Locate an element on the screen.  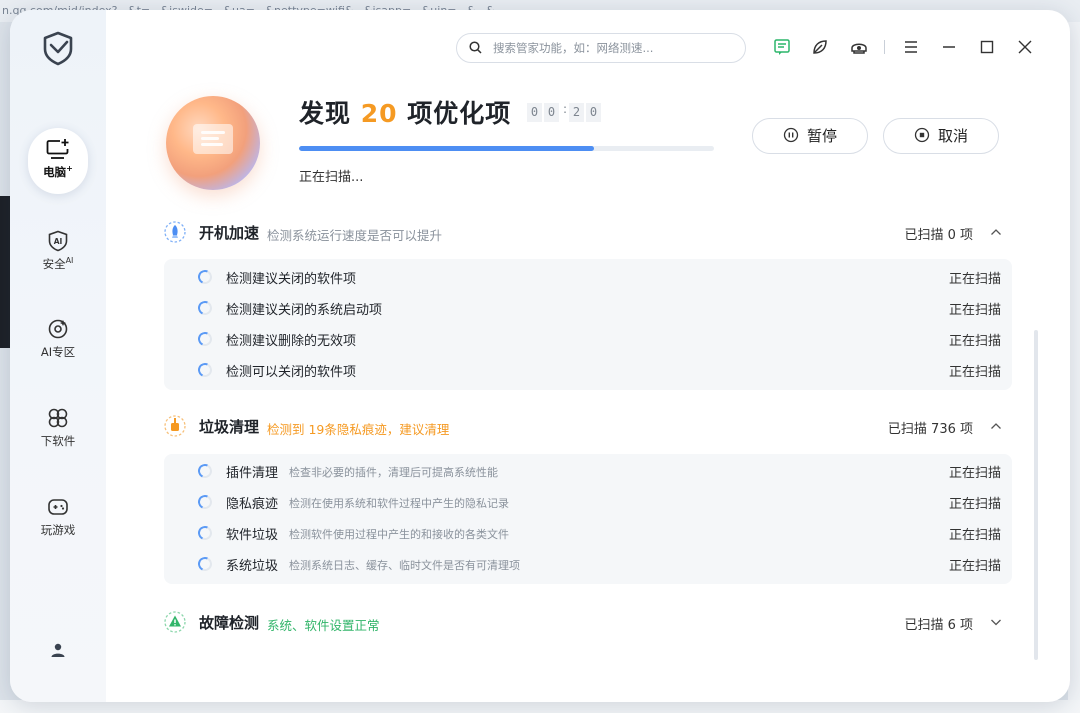
section-fault-check: 故障检测 系统、软件设置正常 已扫描 6 项 is located at coordinates (588, 623).